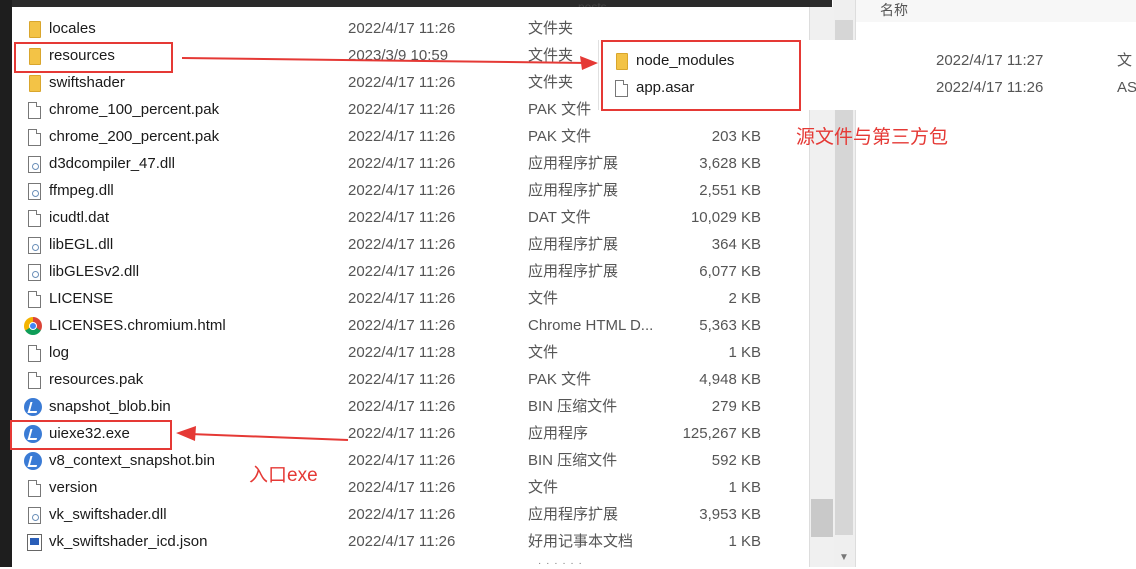  Describe the element at coordinates (186, 433) in the screenshot. I see `arrow-head-exe` at that location.